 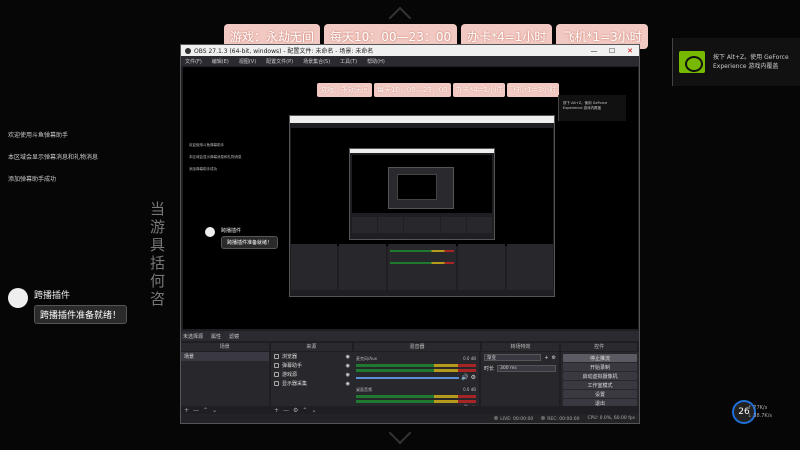 I want to click on rec-status: REC: 00:00:00, so click(x=560, y=418).